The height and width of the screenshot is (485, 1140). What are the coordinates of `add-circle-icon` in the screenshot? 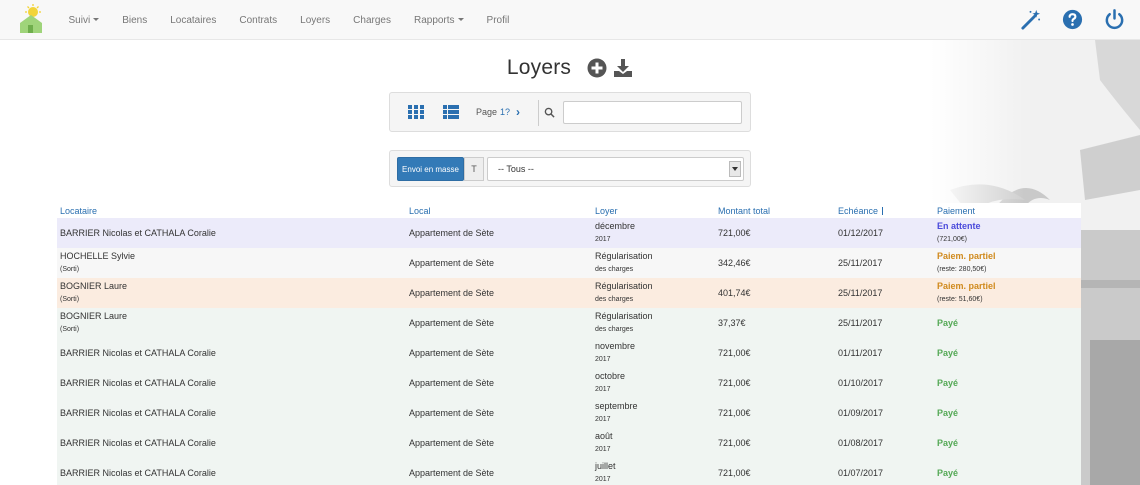 It's located at (597, 68).